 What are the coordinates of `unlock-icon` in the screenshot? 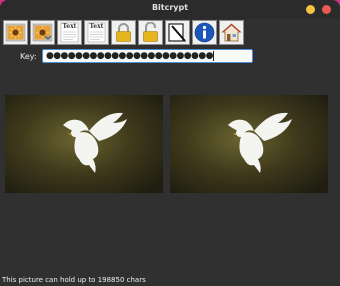 It's located at (150, 32).